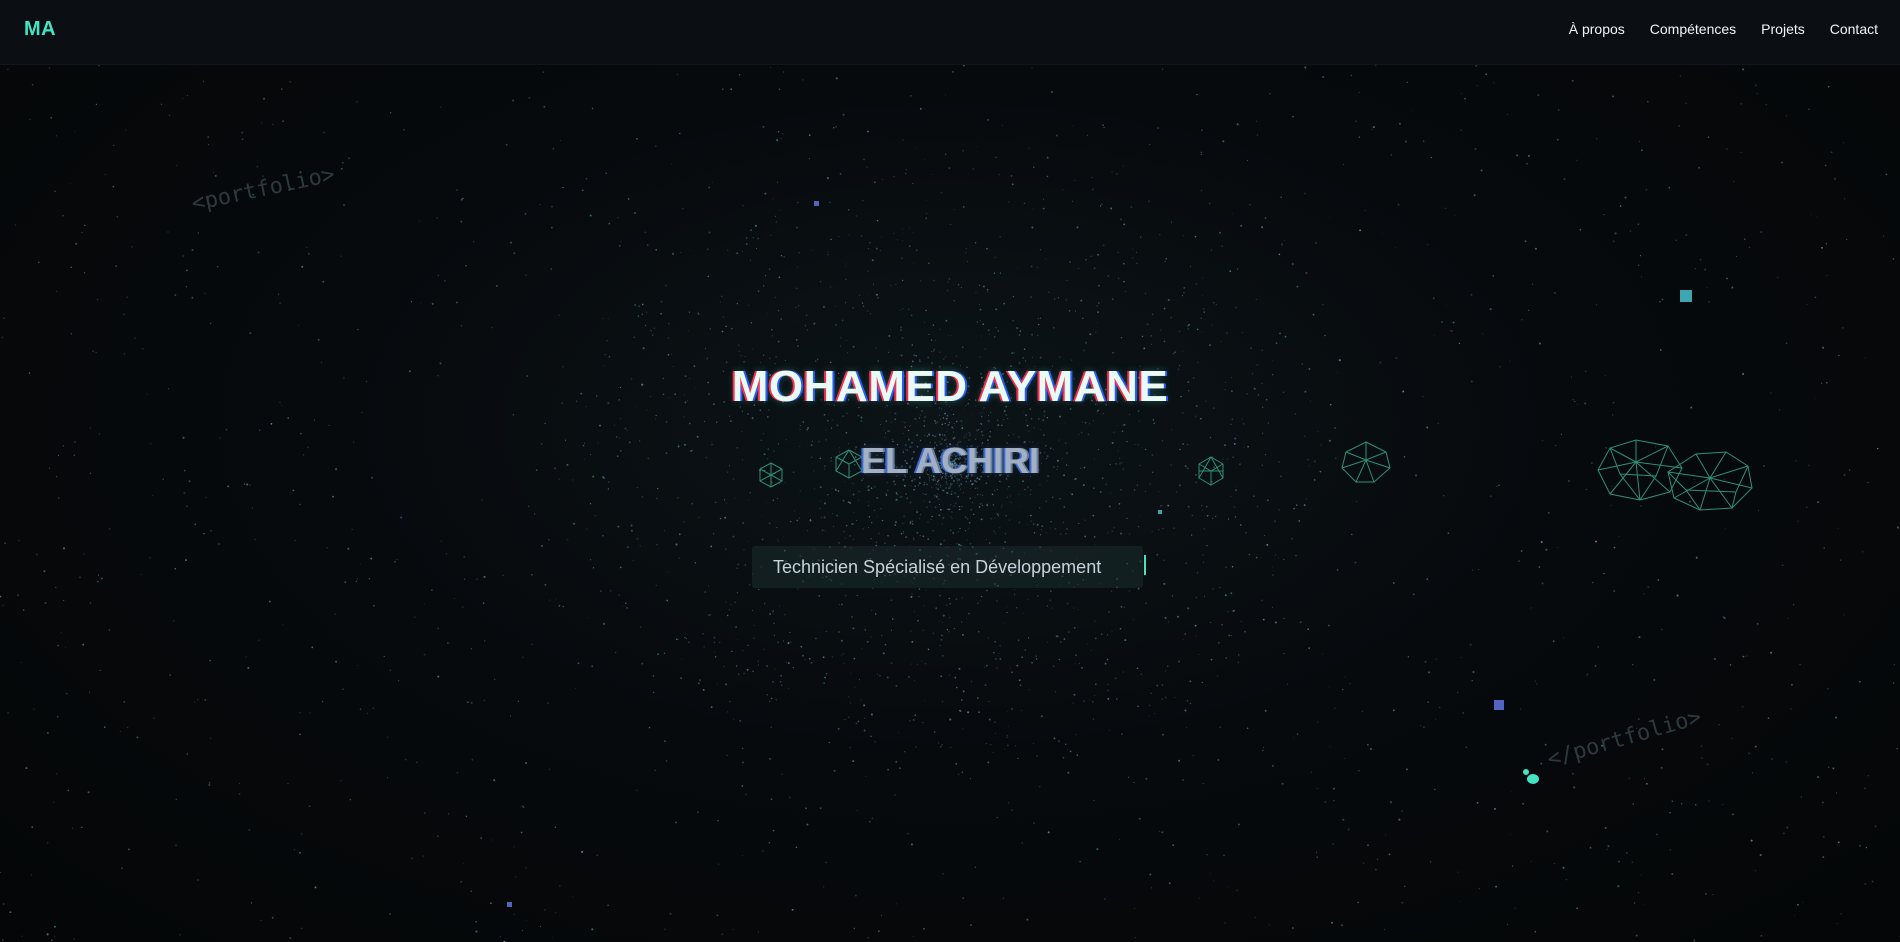 The height and width of the screenshot is (942, 1900). I want to click on accent-blob, so click(1531, 776).